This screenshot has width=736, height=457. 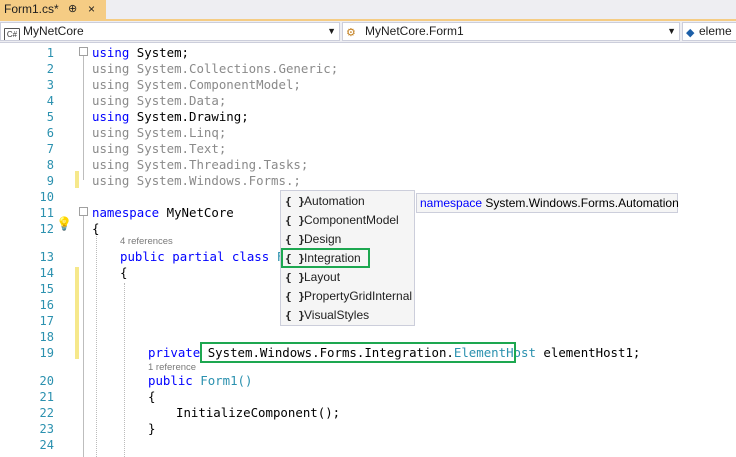 What do you see at coordinates (46, 353) in the screenshot?
I see `line-number: 19` at bounding box center [46, 353].